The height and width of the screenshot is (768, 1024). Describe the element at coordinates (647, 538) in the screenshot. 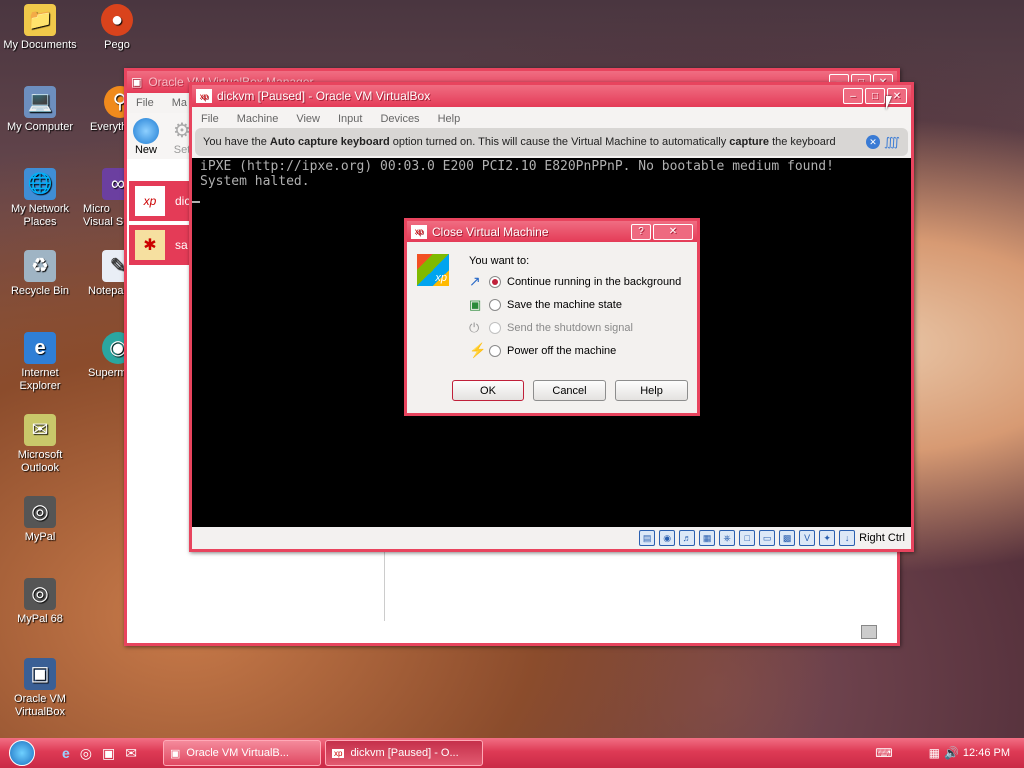

I see `hard-disk-icon: ▤` at that location.